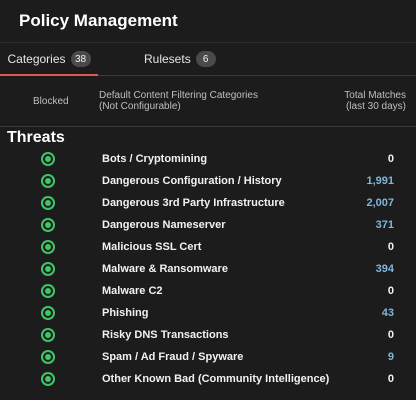  I want to click on match-count-link: 371, so click(364, 225).